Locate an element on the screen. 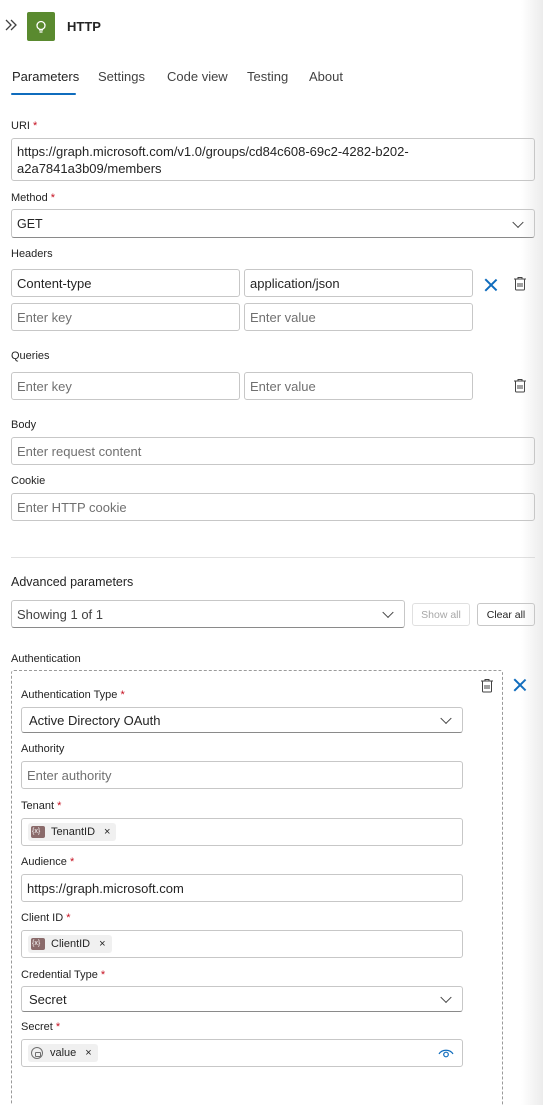 Image resolution: width=543 pixels, height=1105 pixels. credential-type-value: Secret is located at coordinates (48, 999).